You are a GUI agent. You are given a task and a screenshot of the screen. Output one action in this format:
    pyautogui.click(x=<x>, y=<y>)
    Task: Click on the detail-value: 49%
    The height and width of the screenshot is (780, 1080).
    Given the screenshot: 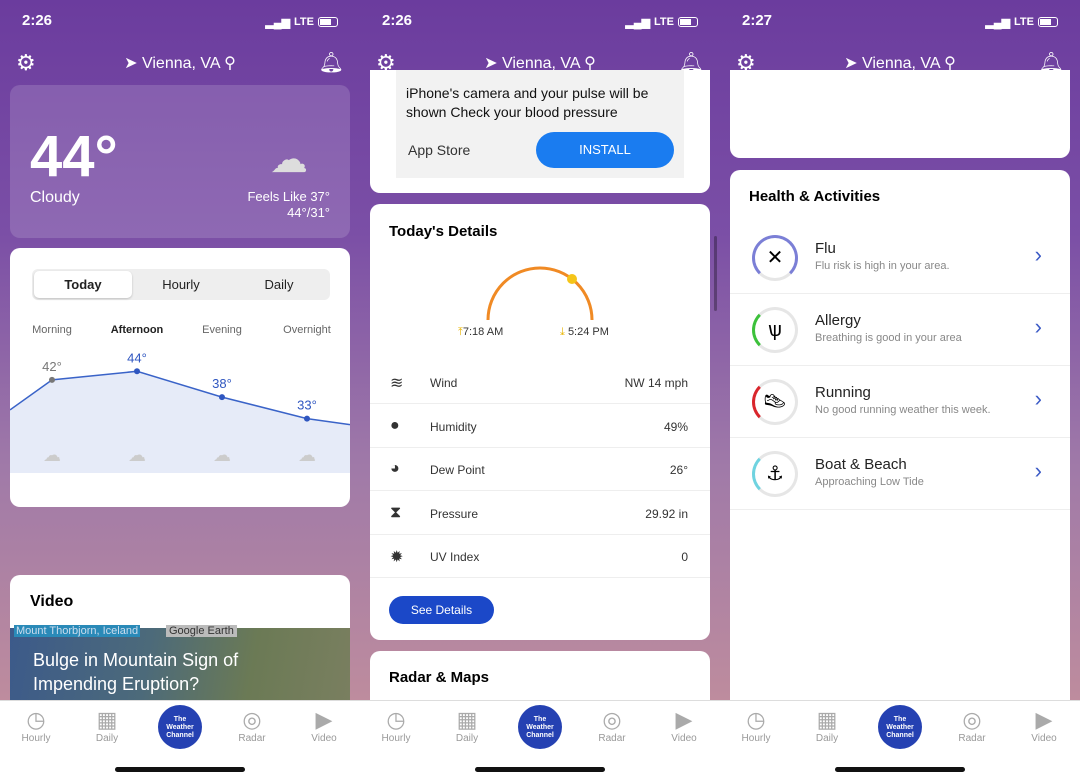 What is the action you would take?
    pyautogui.click(x=675, y=426)
    